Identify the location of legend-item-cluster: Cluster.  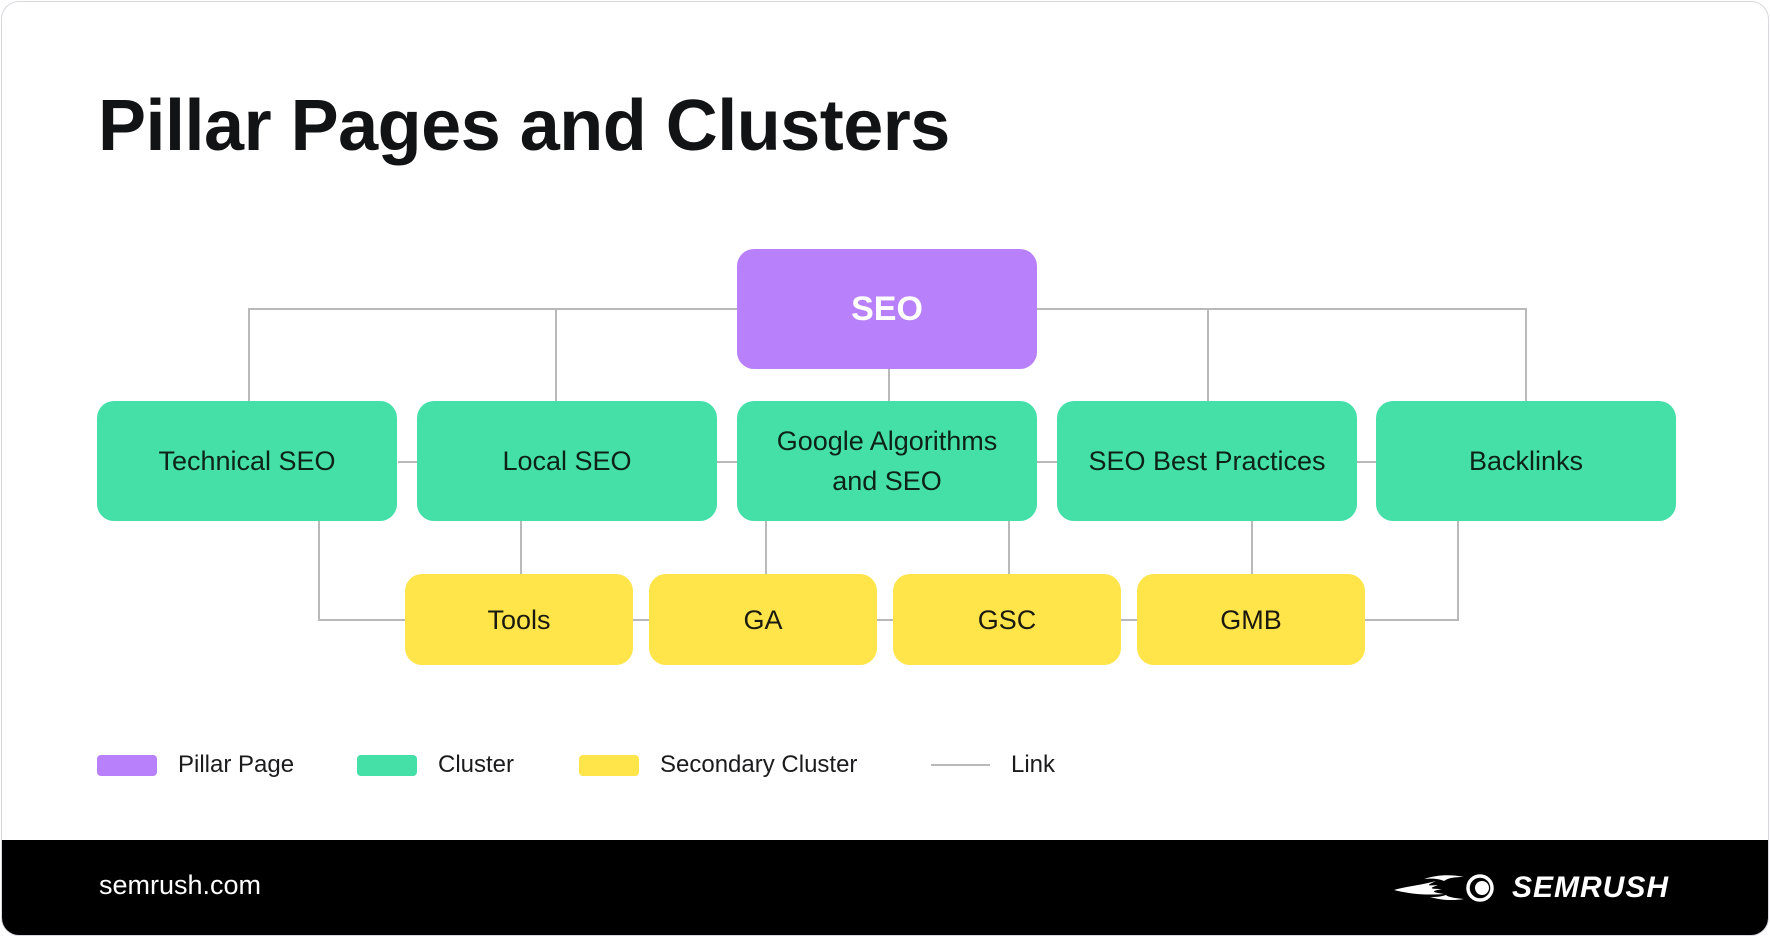
(435, 765).